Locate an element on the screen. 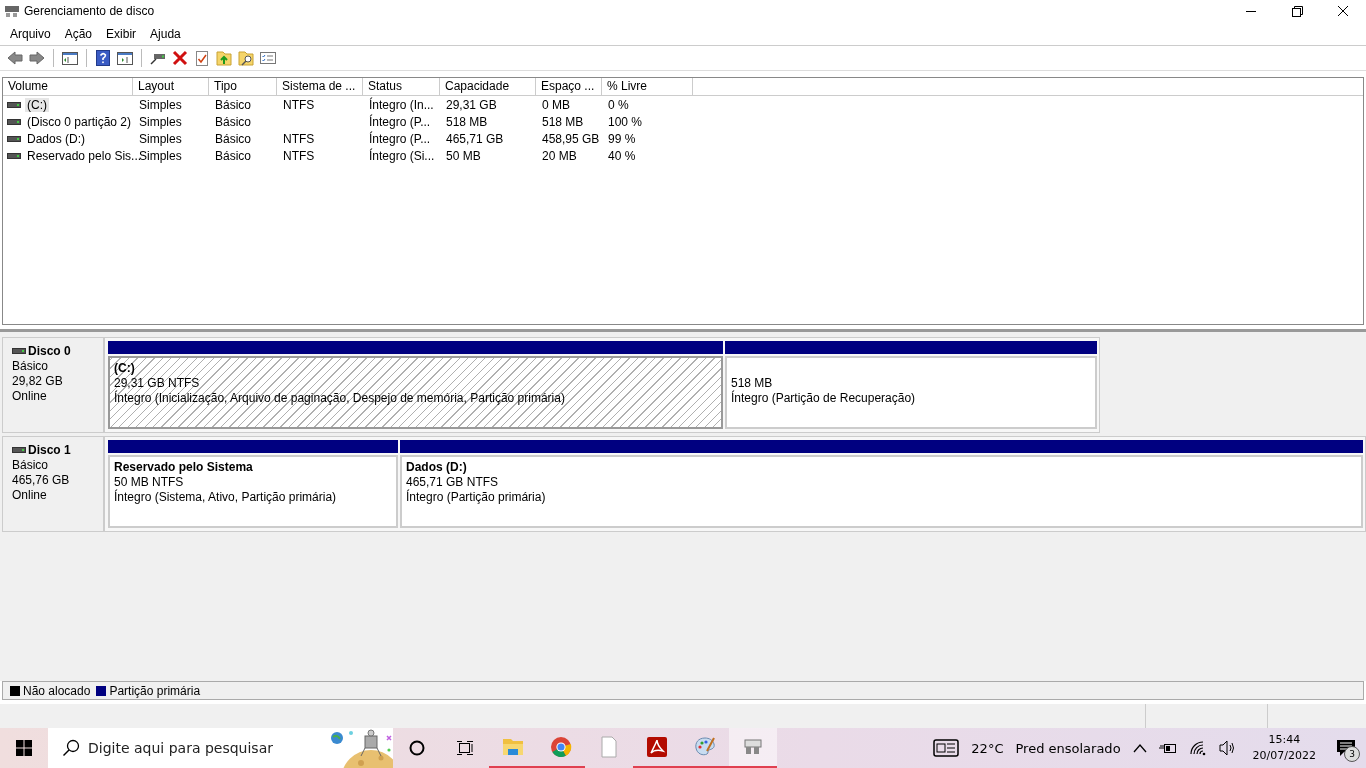  partition-block: 518 MB Íntegro (Partição de Recuperação) is located at coordinates (911, 392).